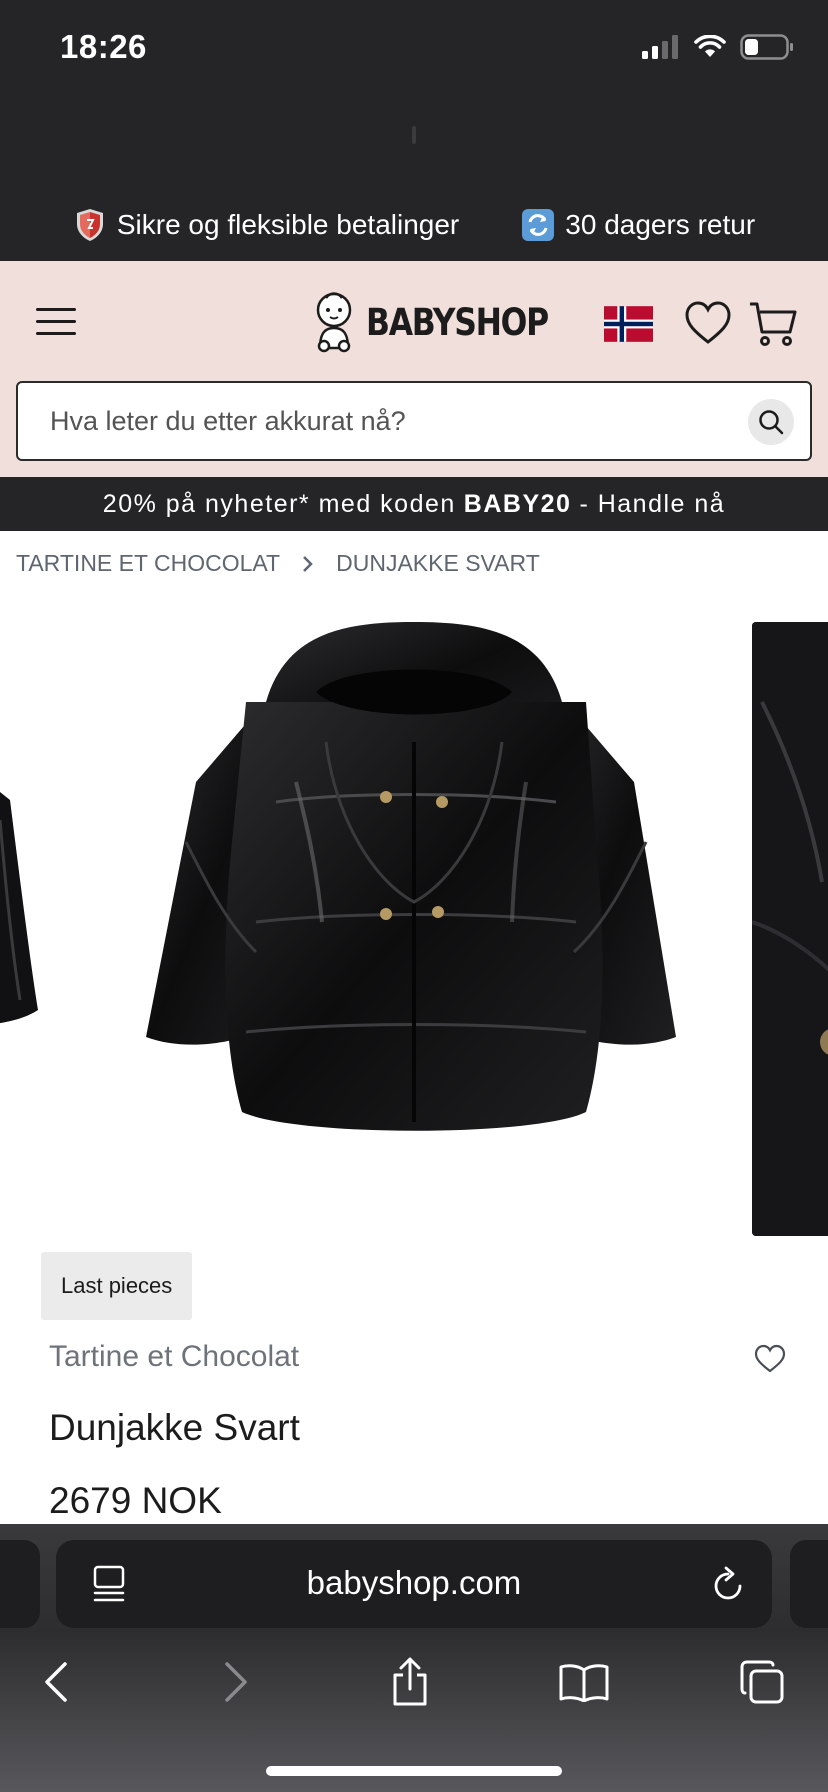  What do you see at coordinates (457, 322) in the screenshot?
I see `logo-text: BABYSHOP` at bounding box center [457, 322].